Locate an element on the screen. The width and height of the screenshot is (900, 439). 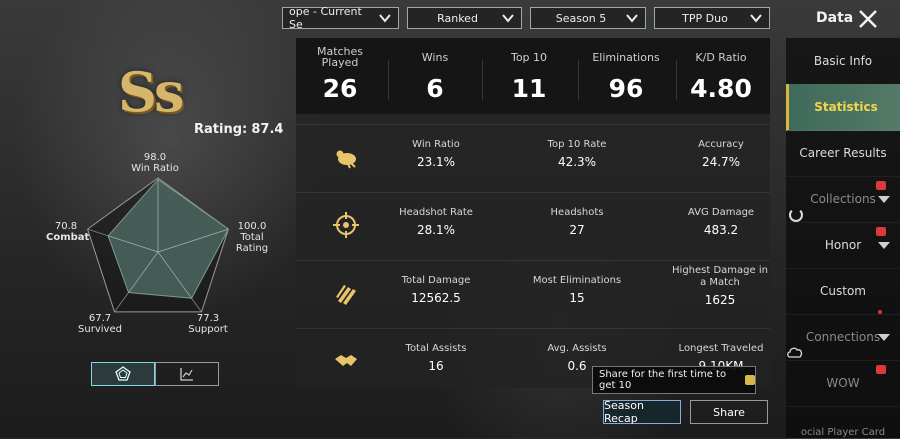
close-icon is located at coordinates (868, 19).